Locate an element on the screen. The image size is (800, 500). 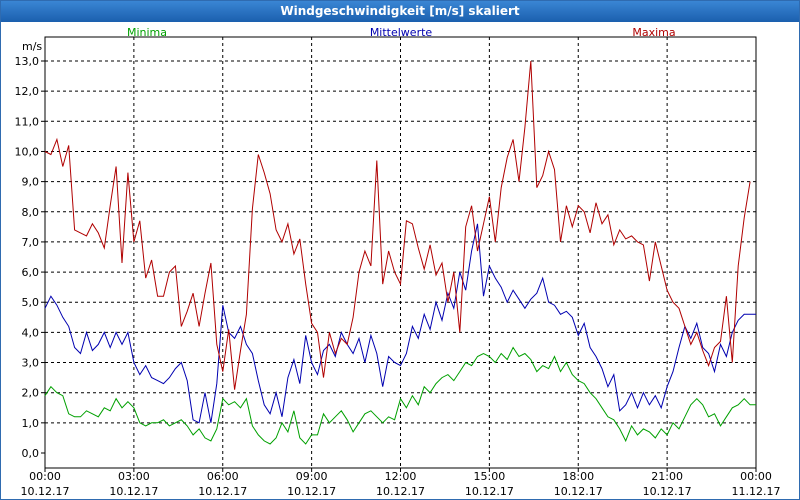
y-tick-label: 11,0 is located at coordinates (27, 121).